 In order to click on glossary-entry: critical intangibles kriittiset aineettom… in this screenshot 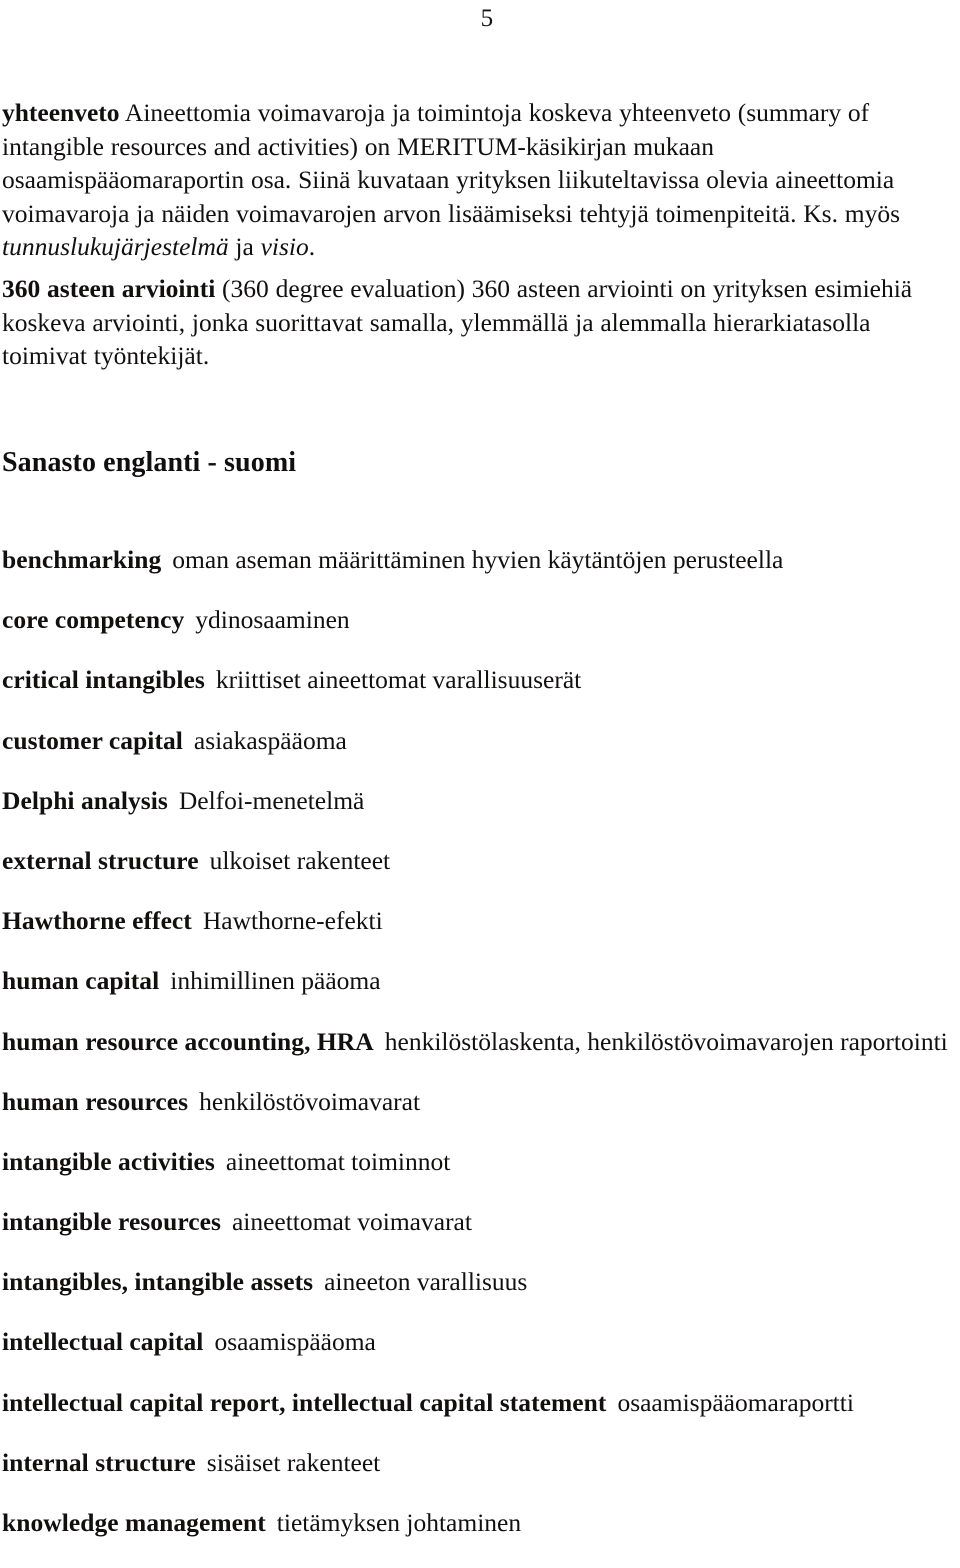, I will do `click(480, 695)`.